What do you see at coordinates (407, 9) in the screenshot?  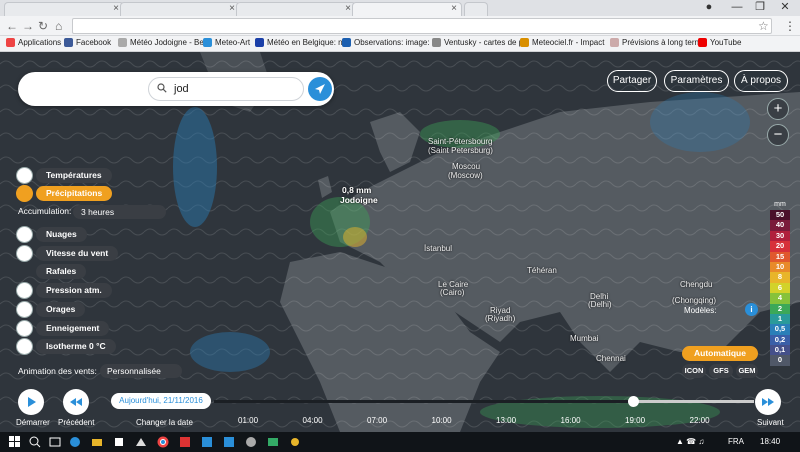 I see `browser-tab-active: ×` at bounding box center [407, 9].